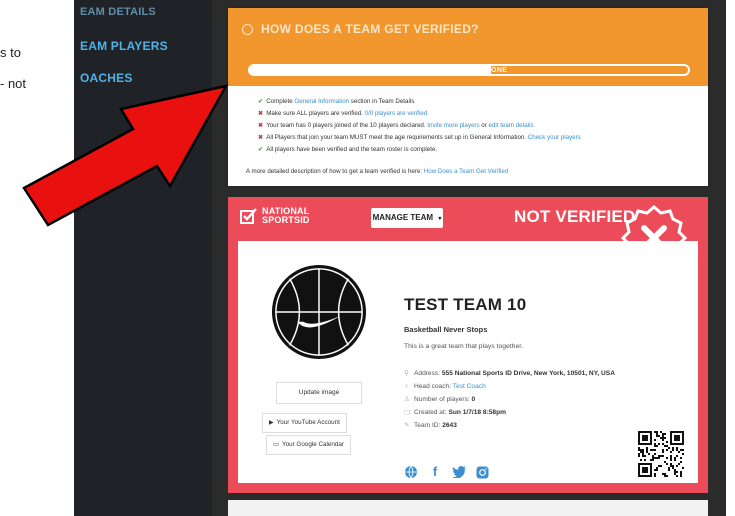  What do you see at coordinates (403, 217) in the screenshot?
I see `manage-team-label: MANAGE TEAM` at bounding box center [403, 217].